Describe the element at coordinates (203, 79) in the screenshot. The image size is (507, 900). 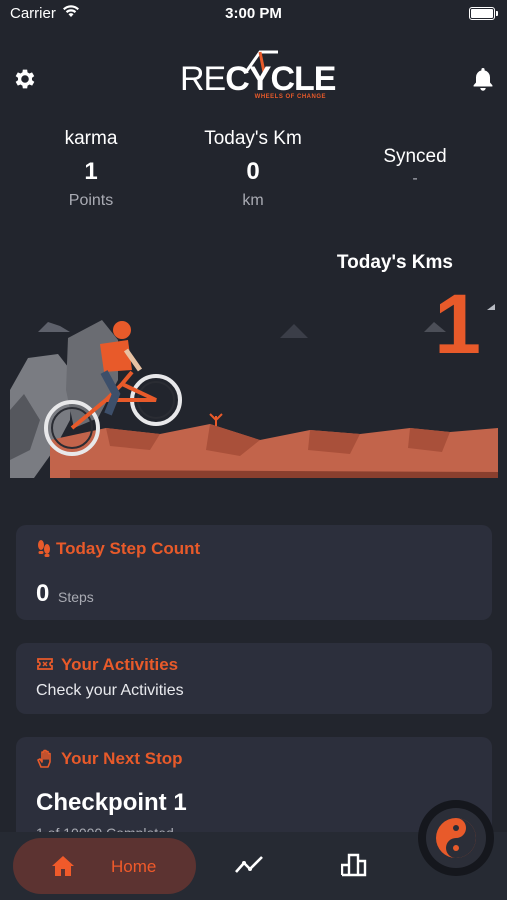
I see `logo-re: RE` at that location.